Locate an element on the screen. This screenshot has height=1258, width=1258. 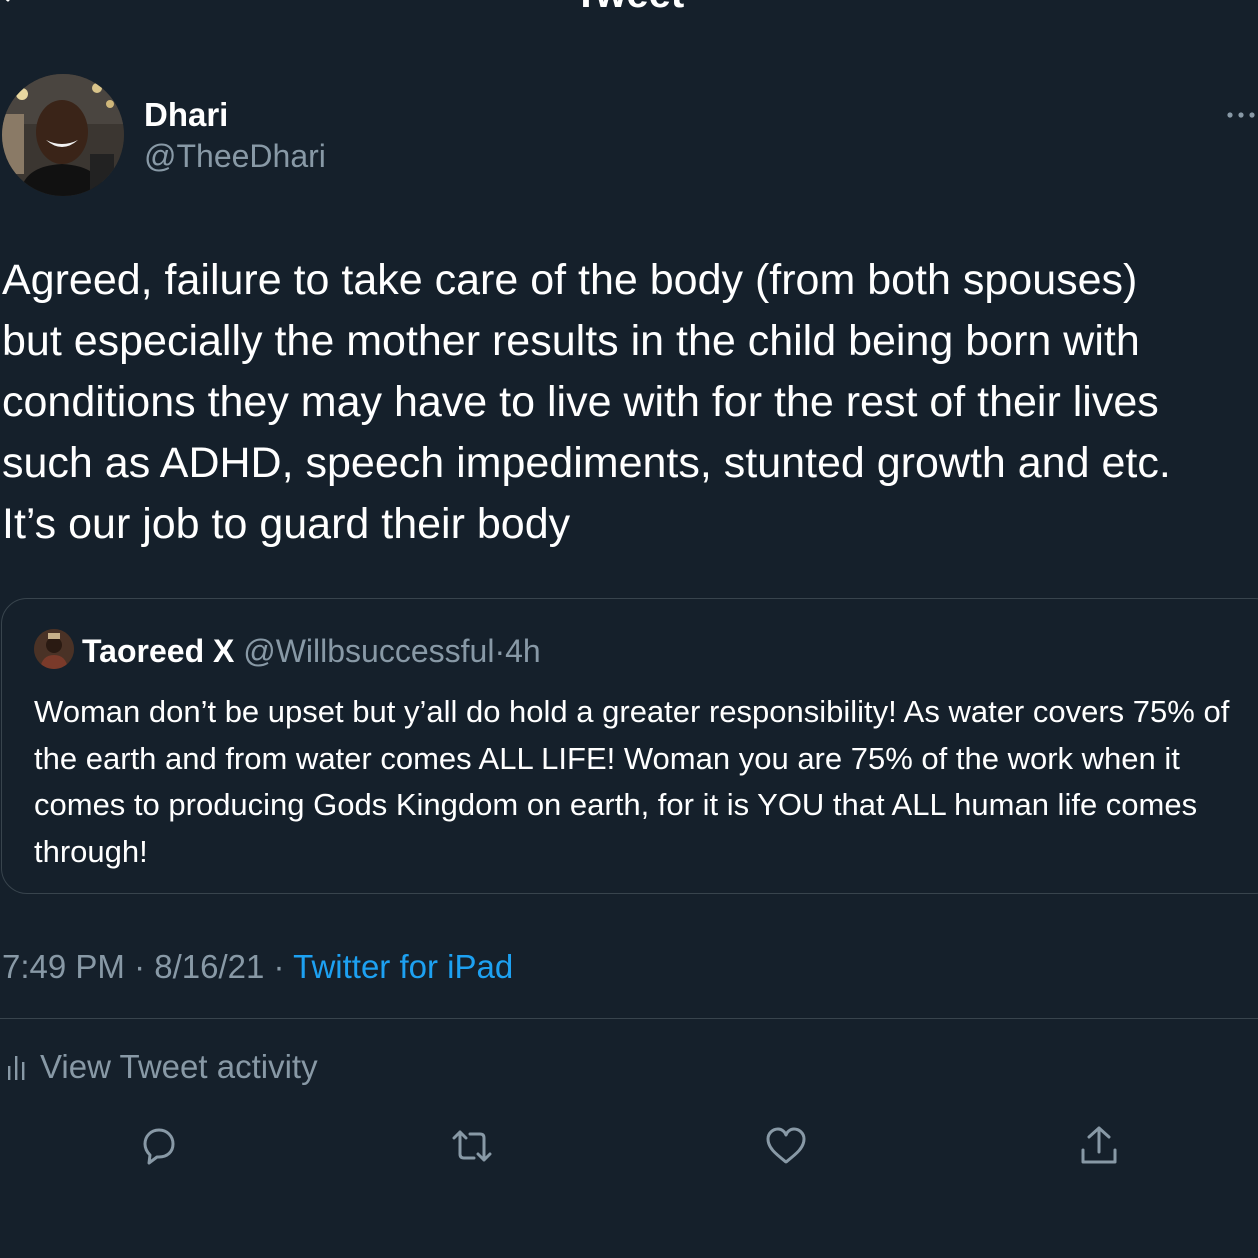
like-icon is located at coordinates (786, 1145).